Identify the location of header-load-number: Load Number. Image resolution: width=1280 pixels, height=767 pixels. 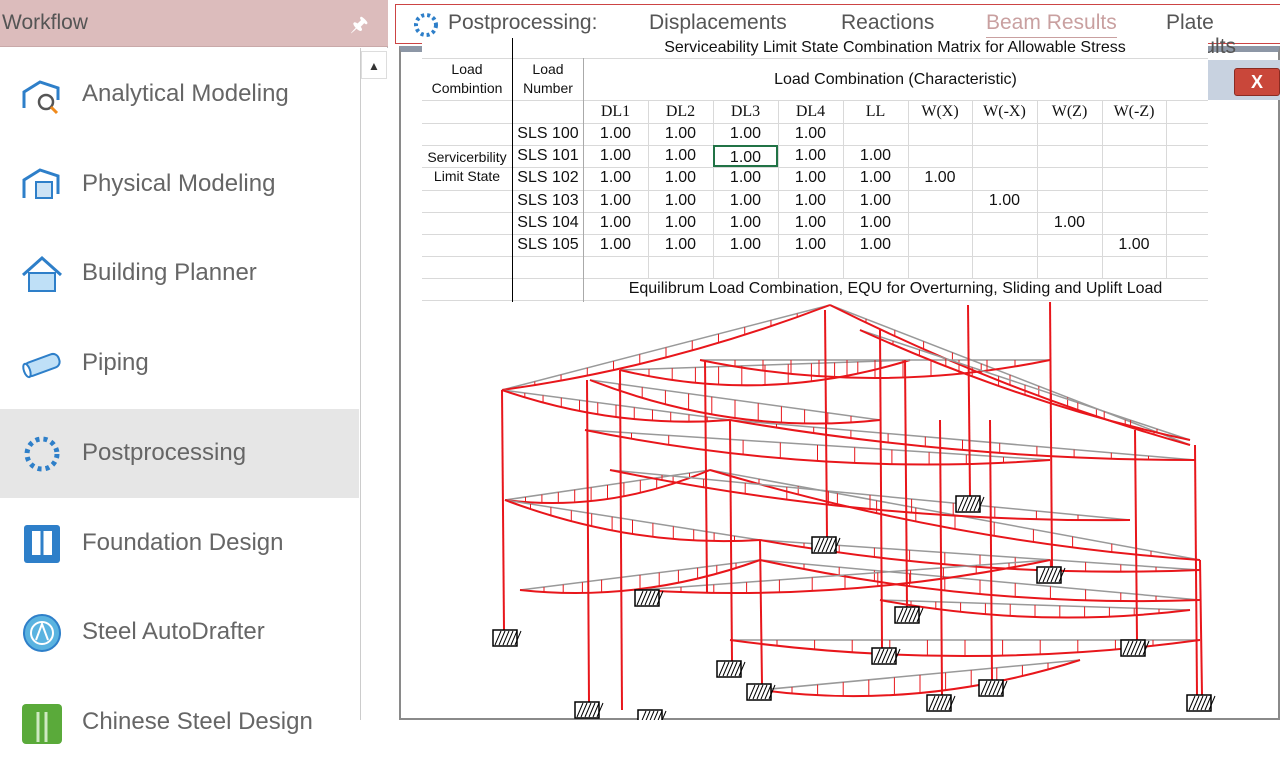
(548, 80).